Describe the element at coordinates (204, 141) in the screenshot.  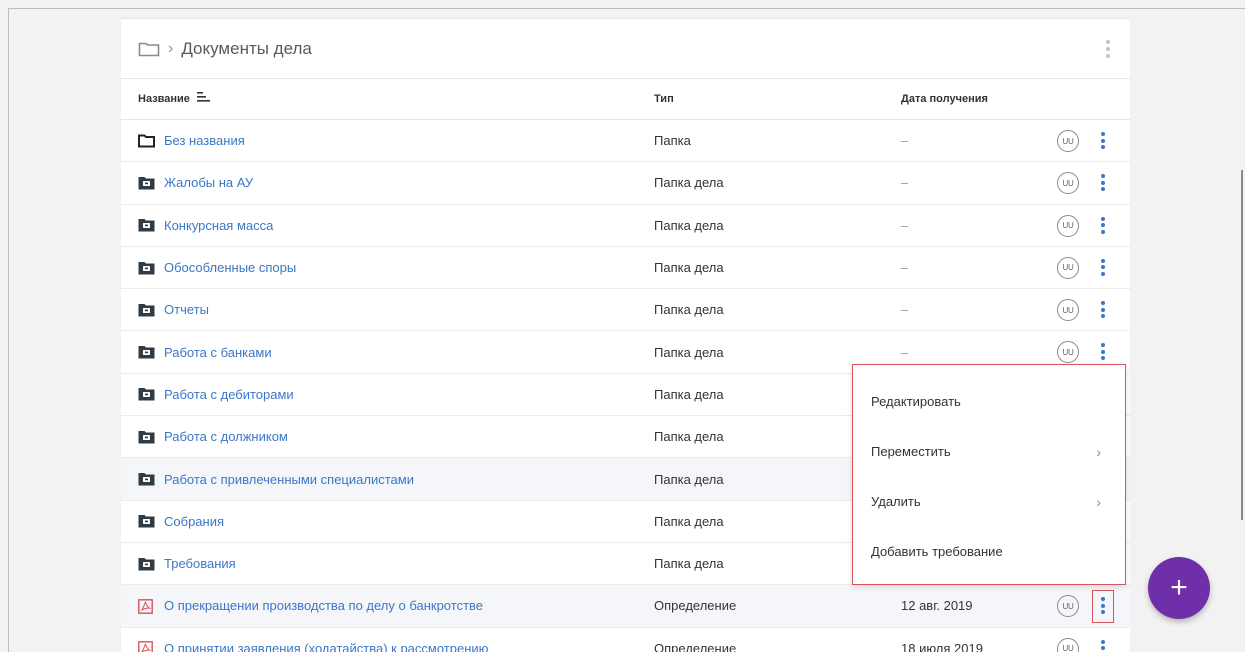
I see `row-name-label: Без названия` at that location.